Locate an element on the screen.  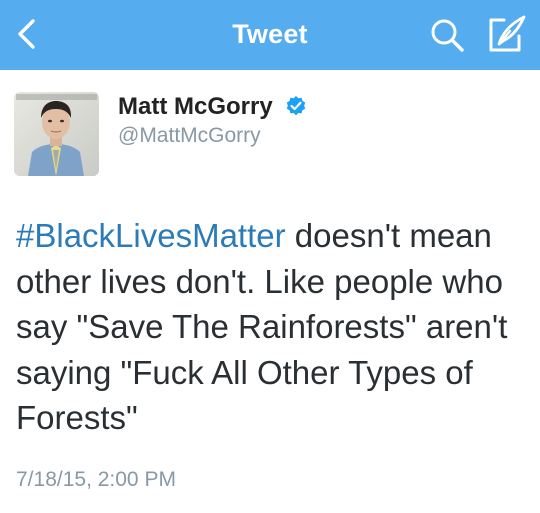
navigation-bar: Tweet is located at coordinates (270, 35).